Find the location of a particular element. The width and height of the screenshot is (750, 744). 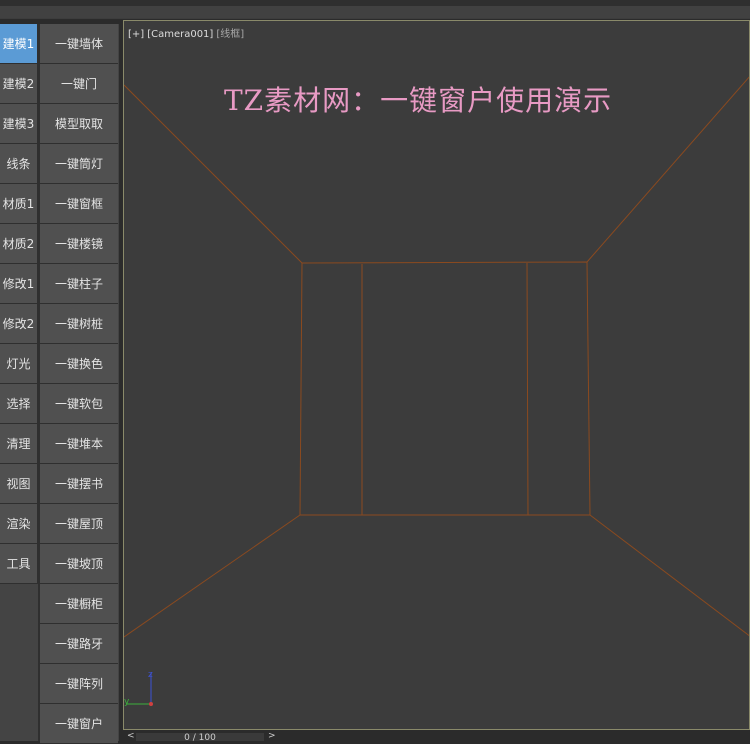

frame-counter: 0 / 100 is located at coordinates (200, 737).